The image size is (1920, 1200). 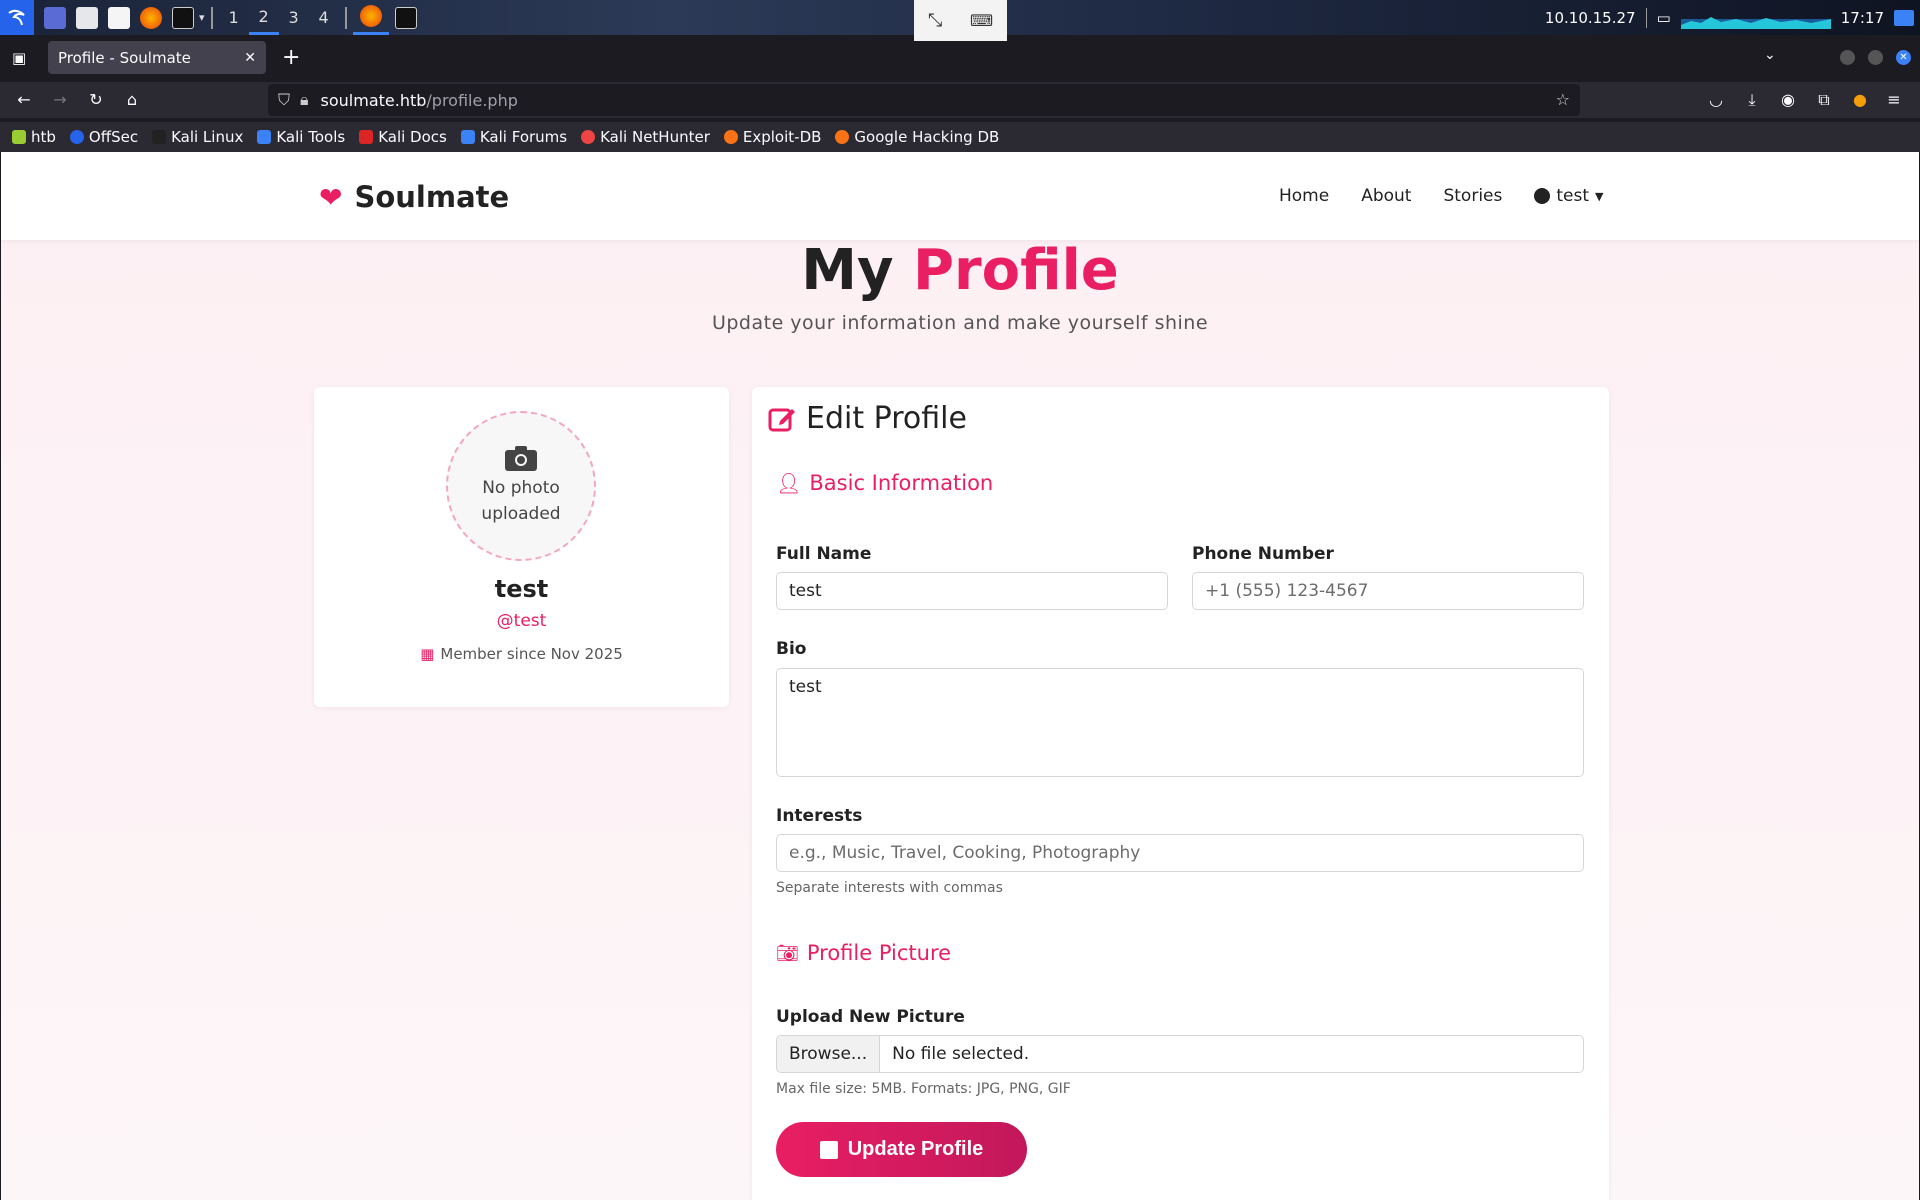 I want to click on window-maximize-button, so click(x=1875, y=57).